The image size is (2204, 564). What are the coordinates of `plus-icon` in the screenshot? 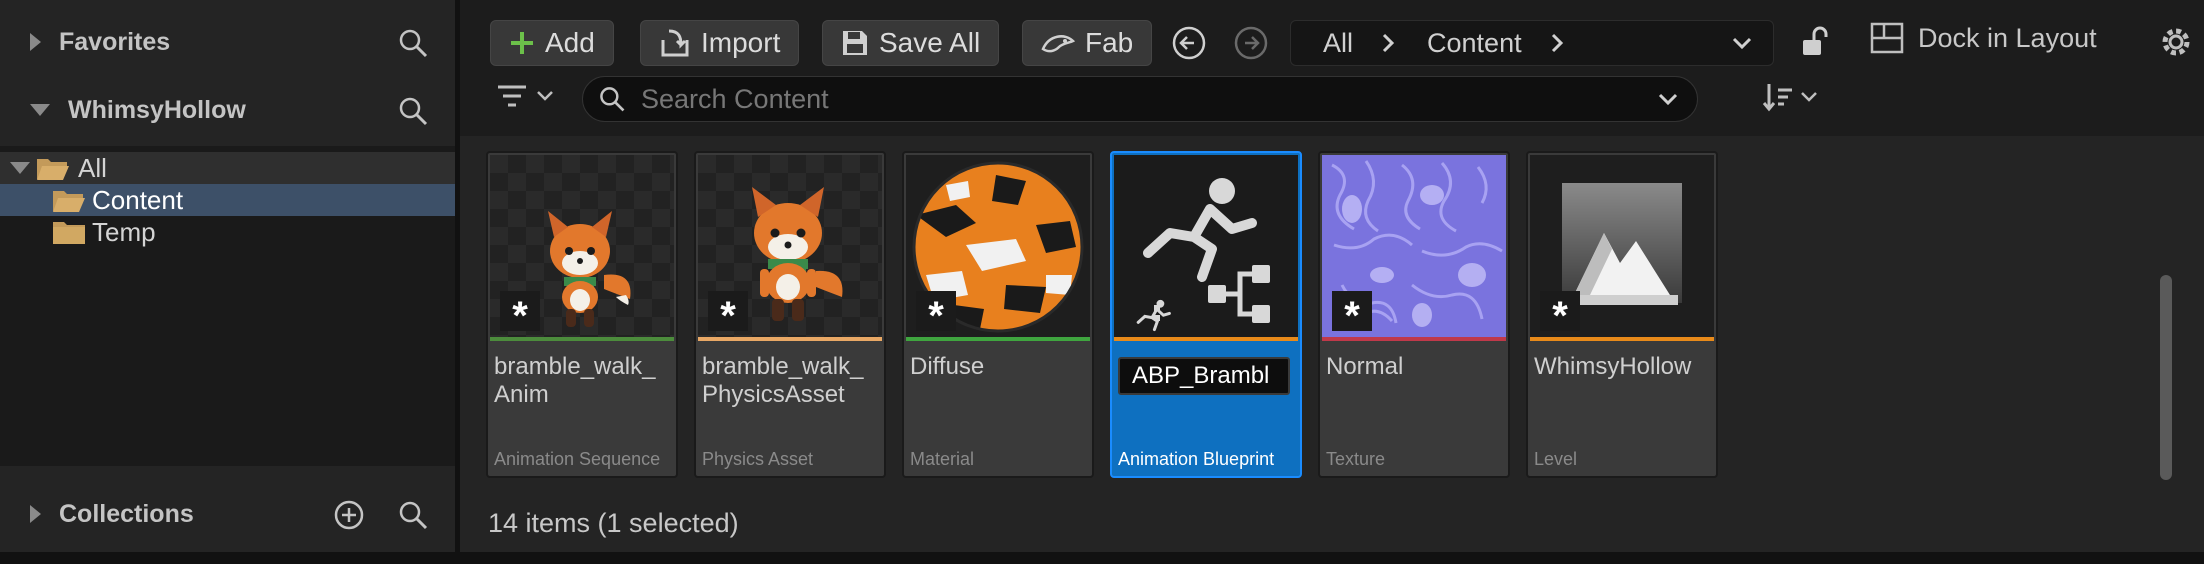 It's located at (522, 43).